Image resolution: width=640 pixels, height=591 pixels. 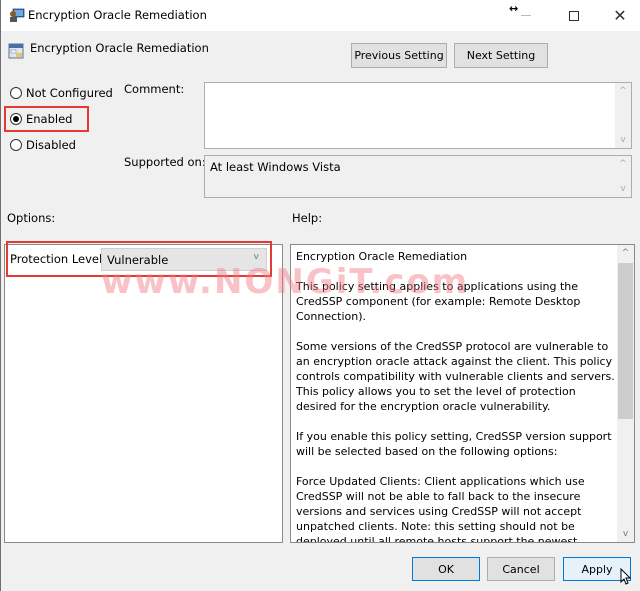 I want to click on maximize-button, so click(x=574, y=15).